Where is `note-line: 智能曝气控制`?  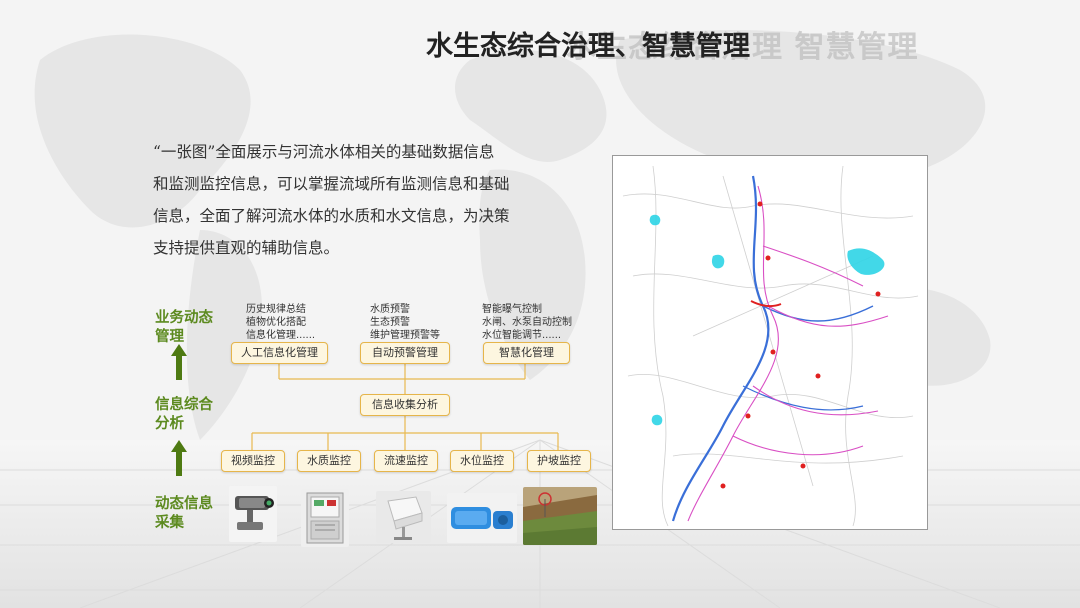
note-line: 智能曝气控制 is located at coordinates (512, 309).